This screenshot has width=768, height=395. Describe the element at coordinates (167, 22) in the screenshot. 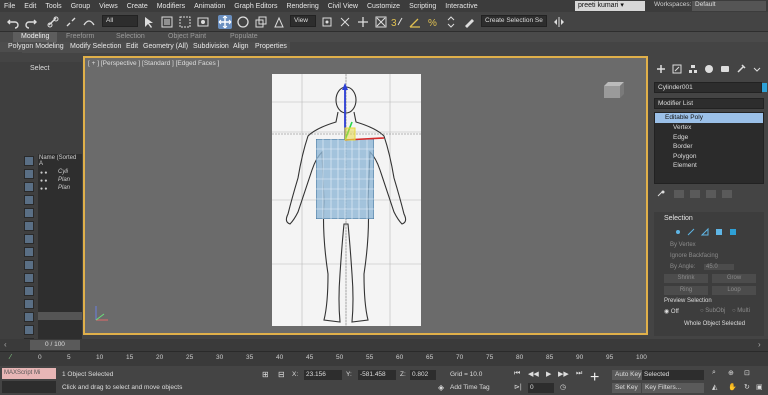

I see `select-by-name-icon` at that location.